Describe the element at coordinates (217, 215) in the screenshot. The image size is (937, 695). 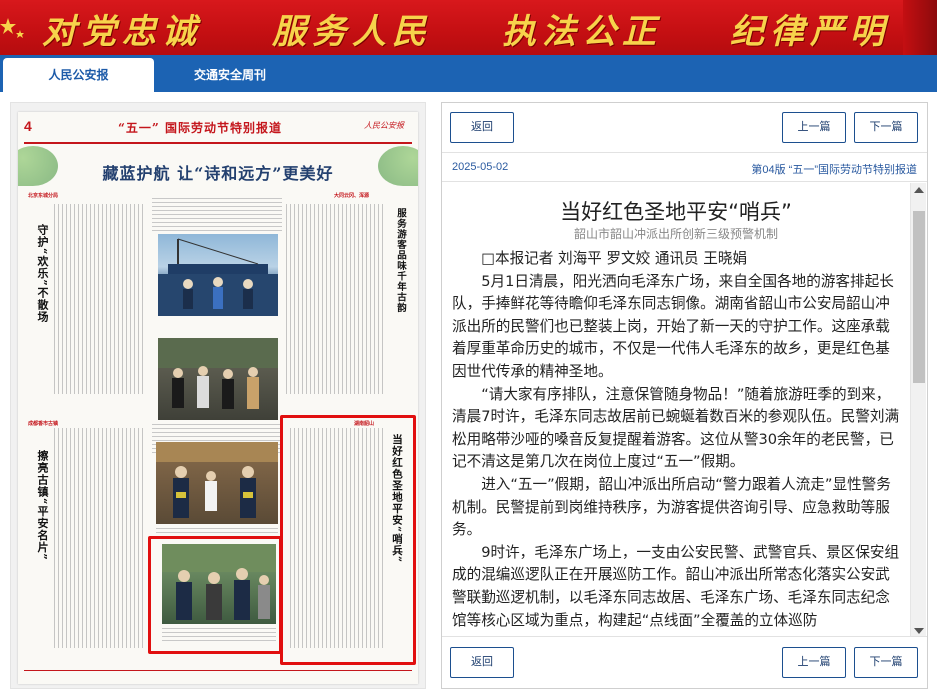
I see `text-block` at that location.